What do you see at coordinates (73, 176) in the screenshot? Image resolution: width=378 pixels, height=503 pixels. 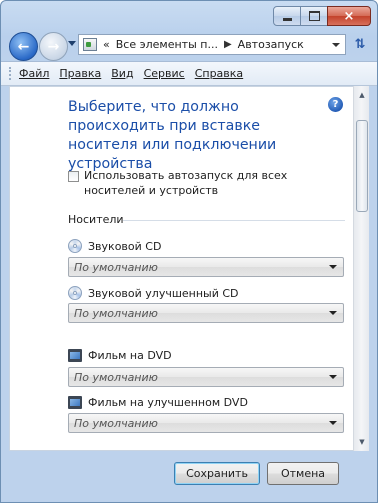 I see `autorun-checkbox` at bounding box center [73, 176].